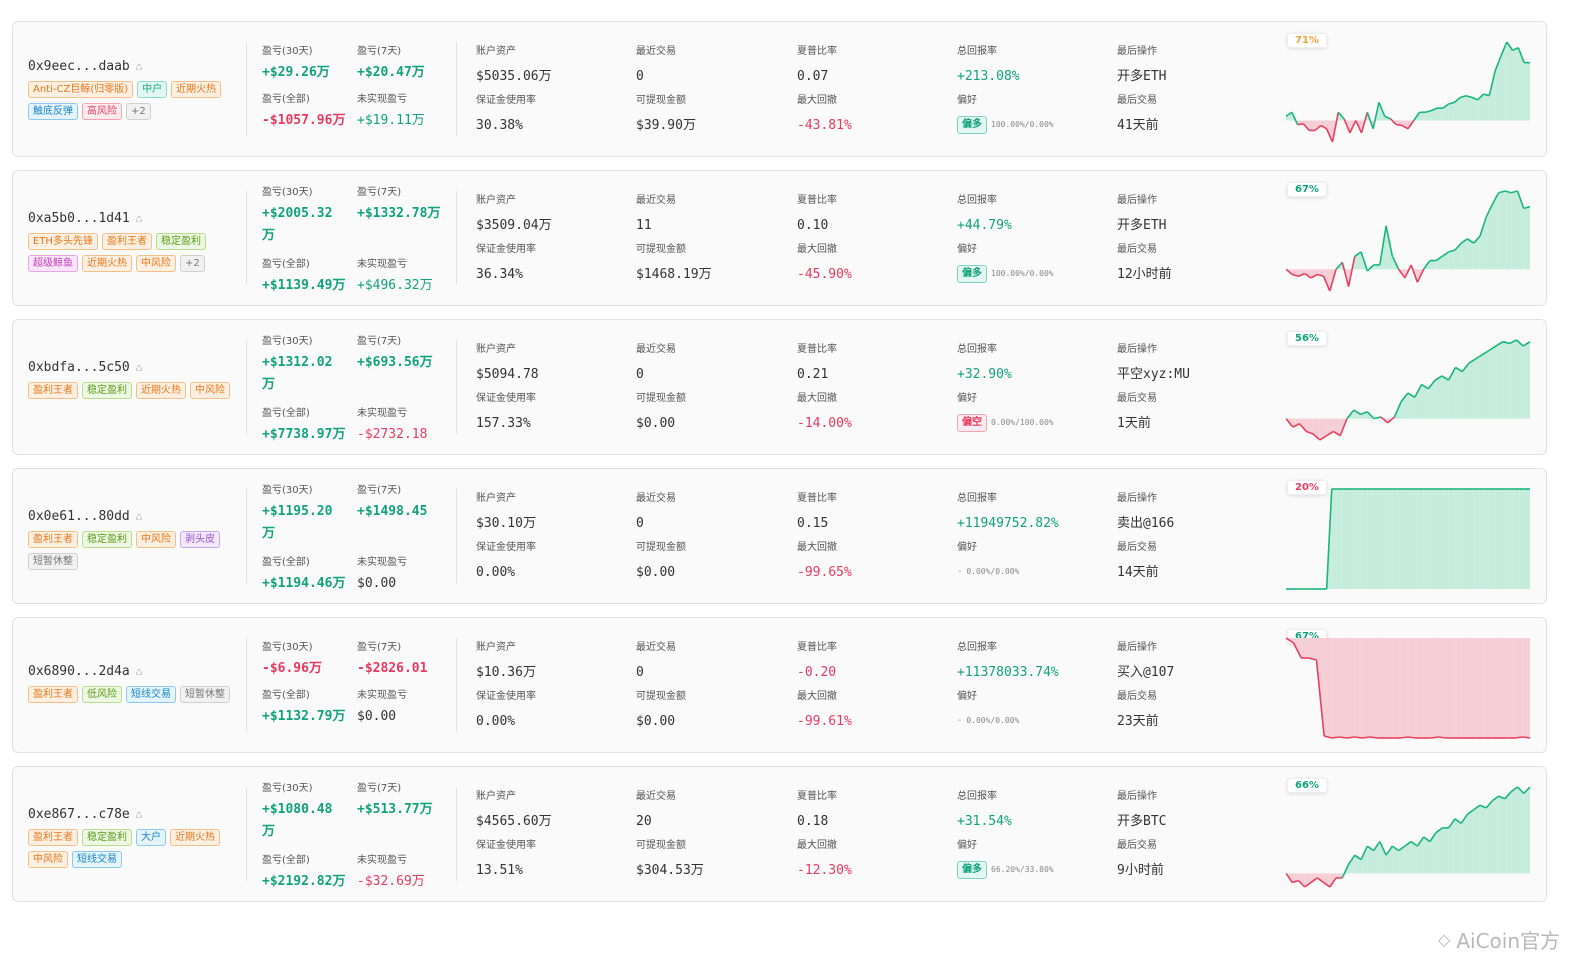  I want to click on wallet-address: 0xbdfa...5c50 ♺, so click(85, 367).